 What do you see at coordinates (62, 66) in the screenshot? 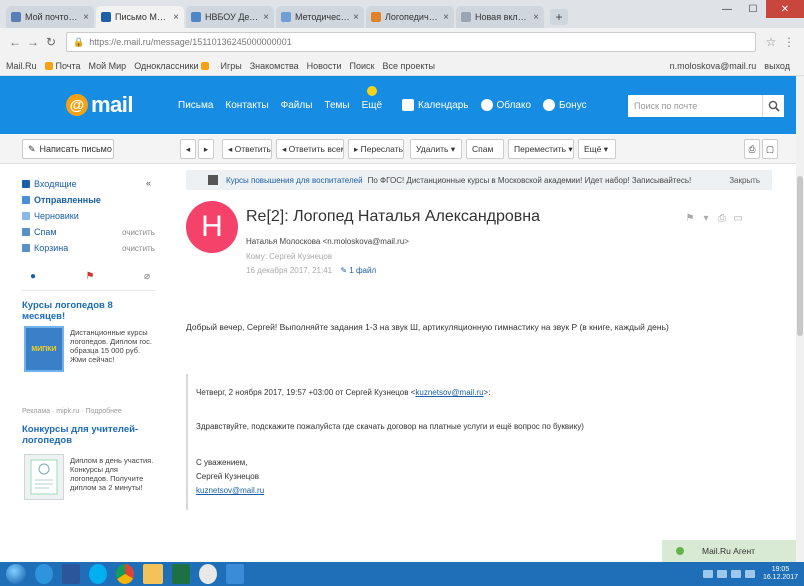
I see `bookmark-item: Почта` at bounding box center [62, 66].